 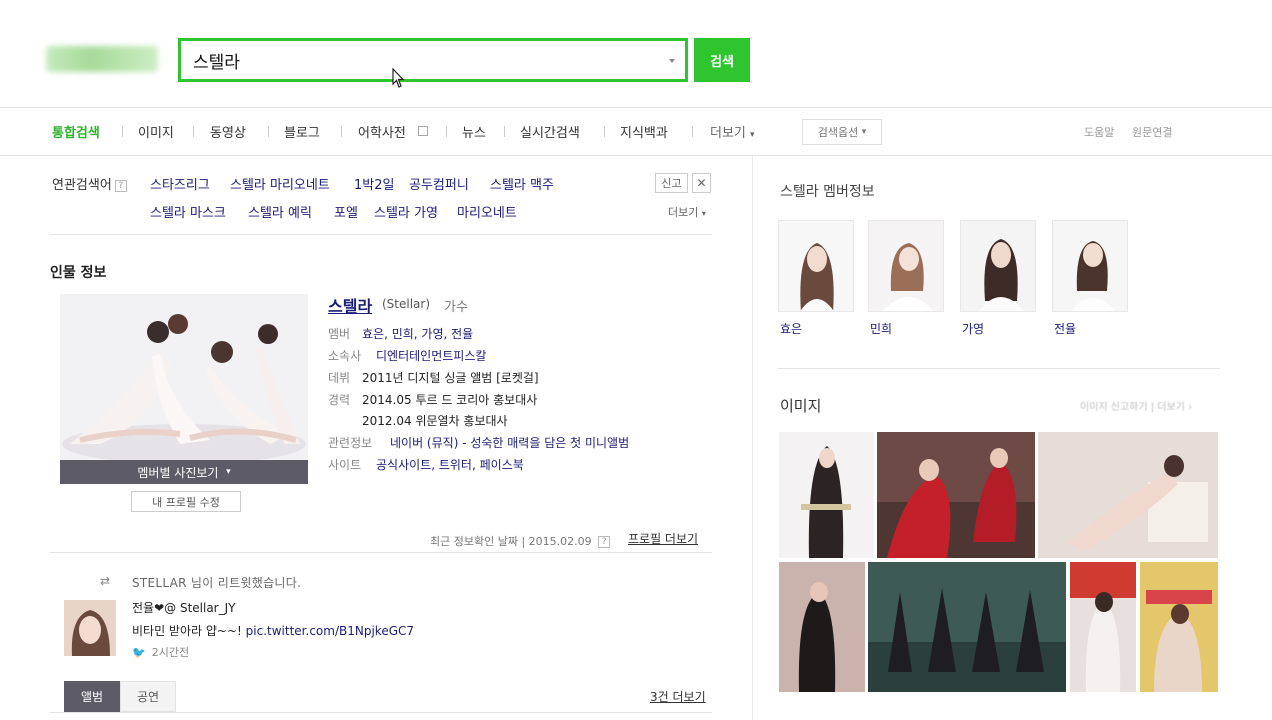 I want to click on report-button: 신고, so click(x=671, y=183).